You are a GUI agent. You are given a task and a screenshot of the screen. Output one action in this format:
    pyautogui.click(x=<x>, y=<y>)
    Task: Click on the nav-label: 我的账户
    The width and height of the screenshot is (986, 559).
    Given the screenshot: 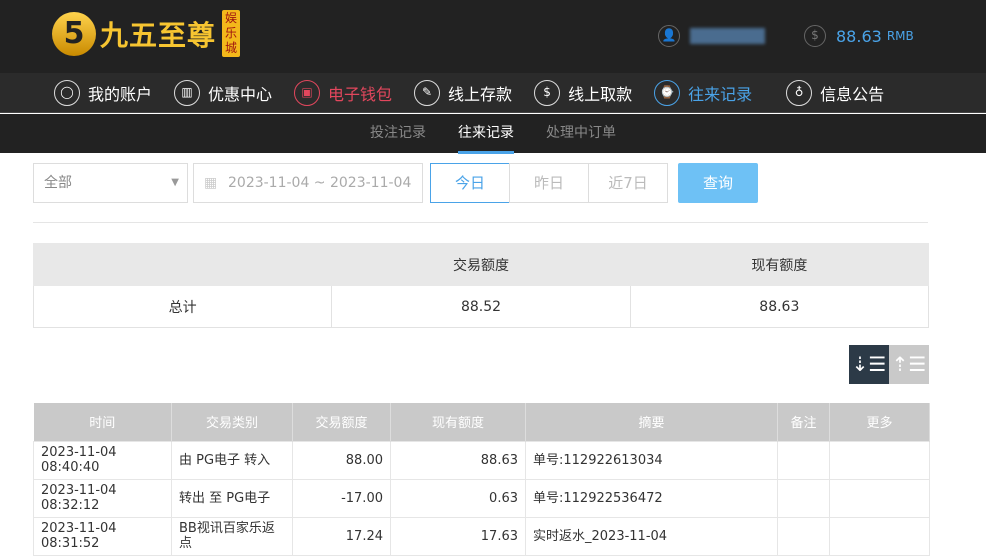 What is the action you would take?
    pyautogui.click(x=120, y=94)
    